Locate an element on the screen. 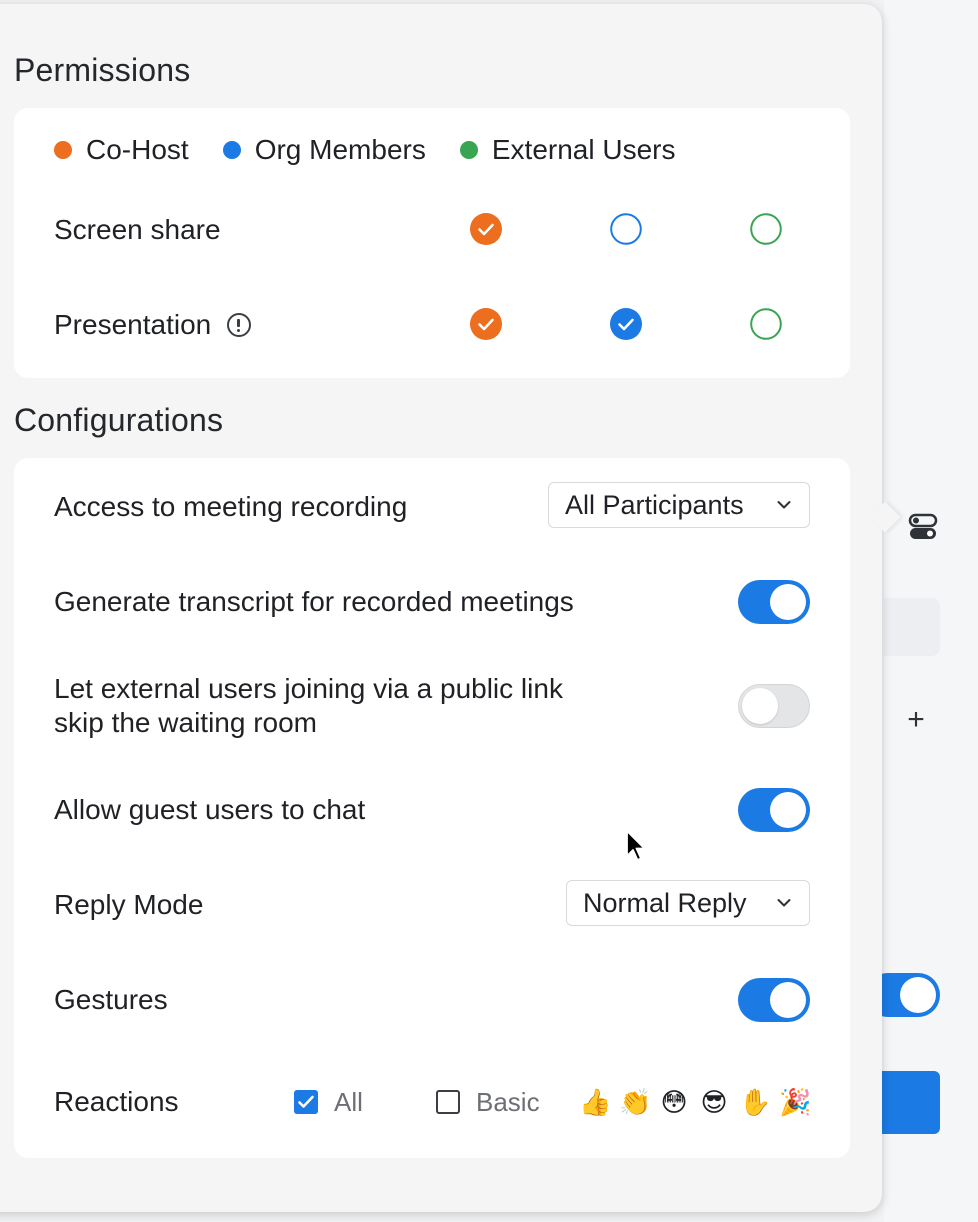 The image size is (978, 1222). legend-item-external-users: External Users is located at coordinates (567, 150).